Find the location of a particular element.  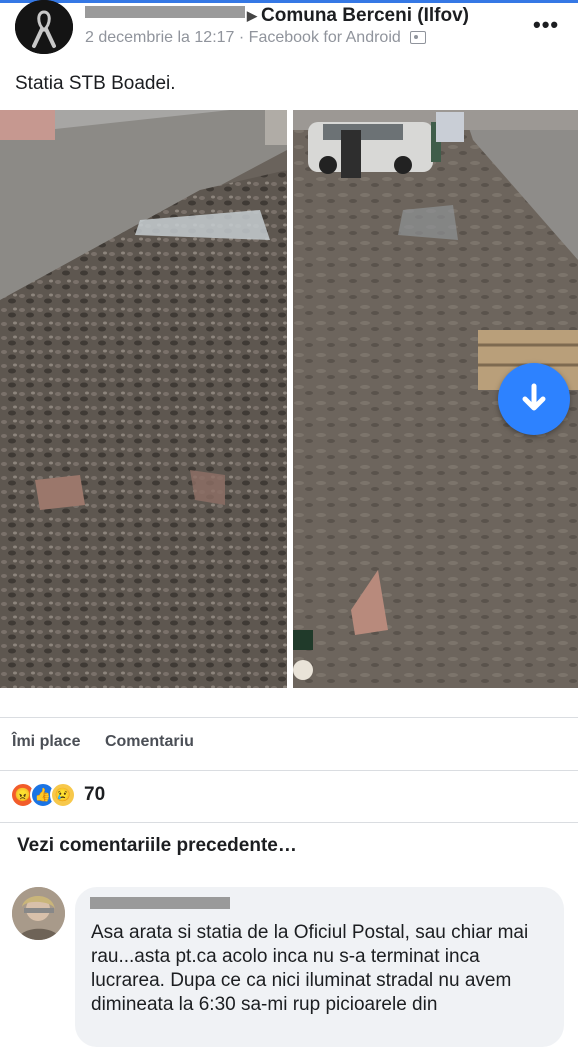

ribbon-icon is located at coordinates (44, 27).